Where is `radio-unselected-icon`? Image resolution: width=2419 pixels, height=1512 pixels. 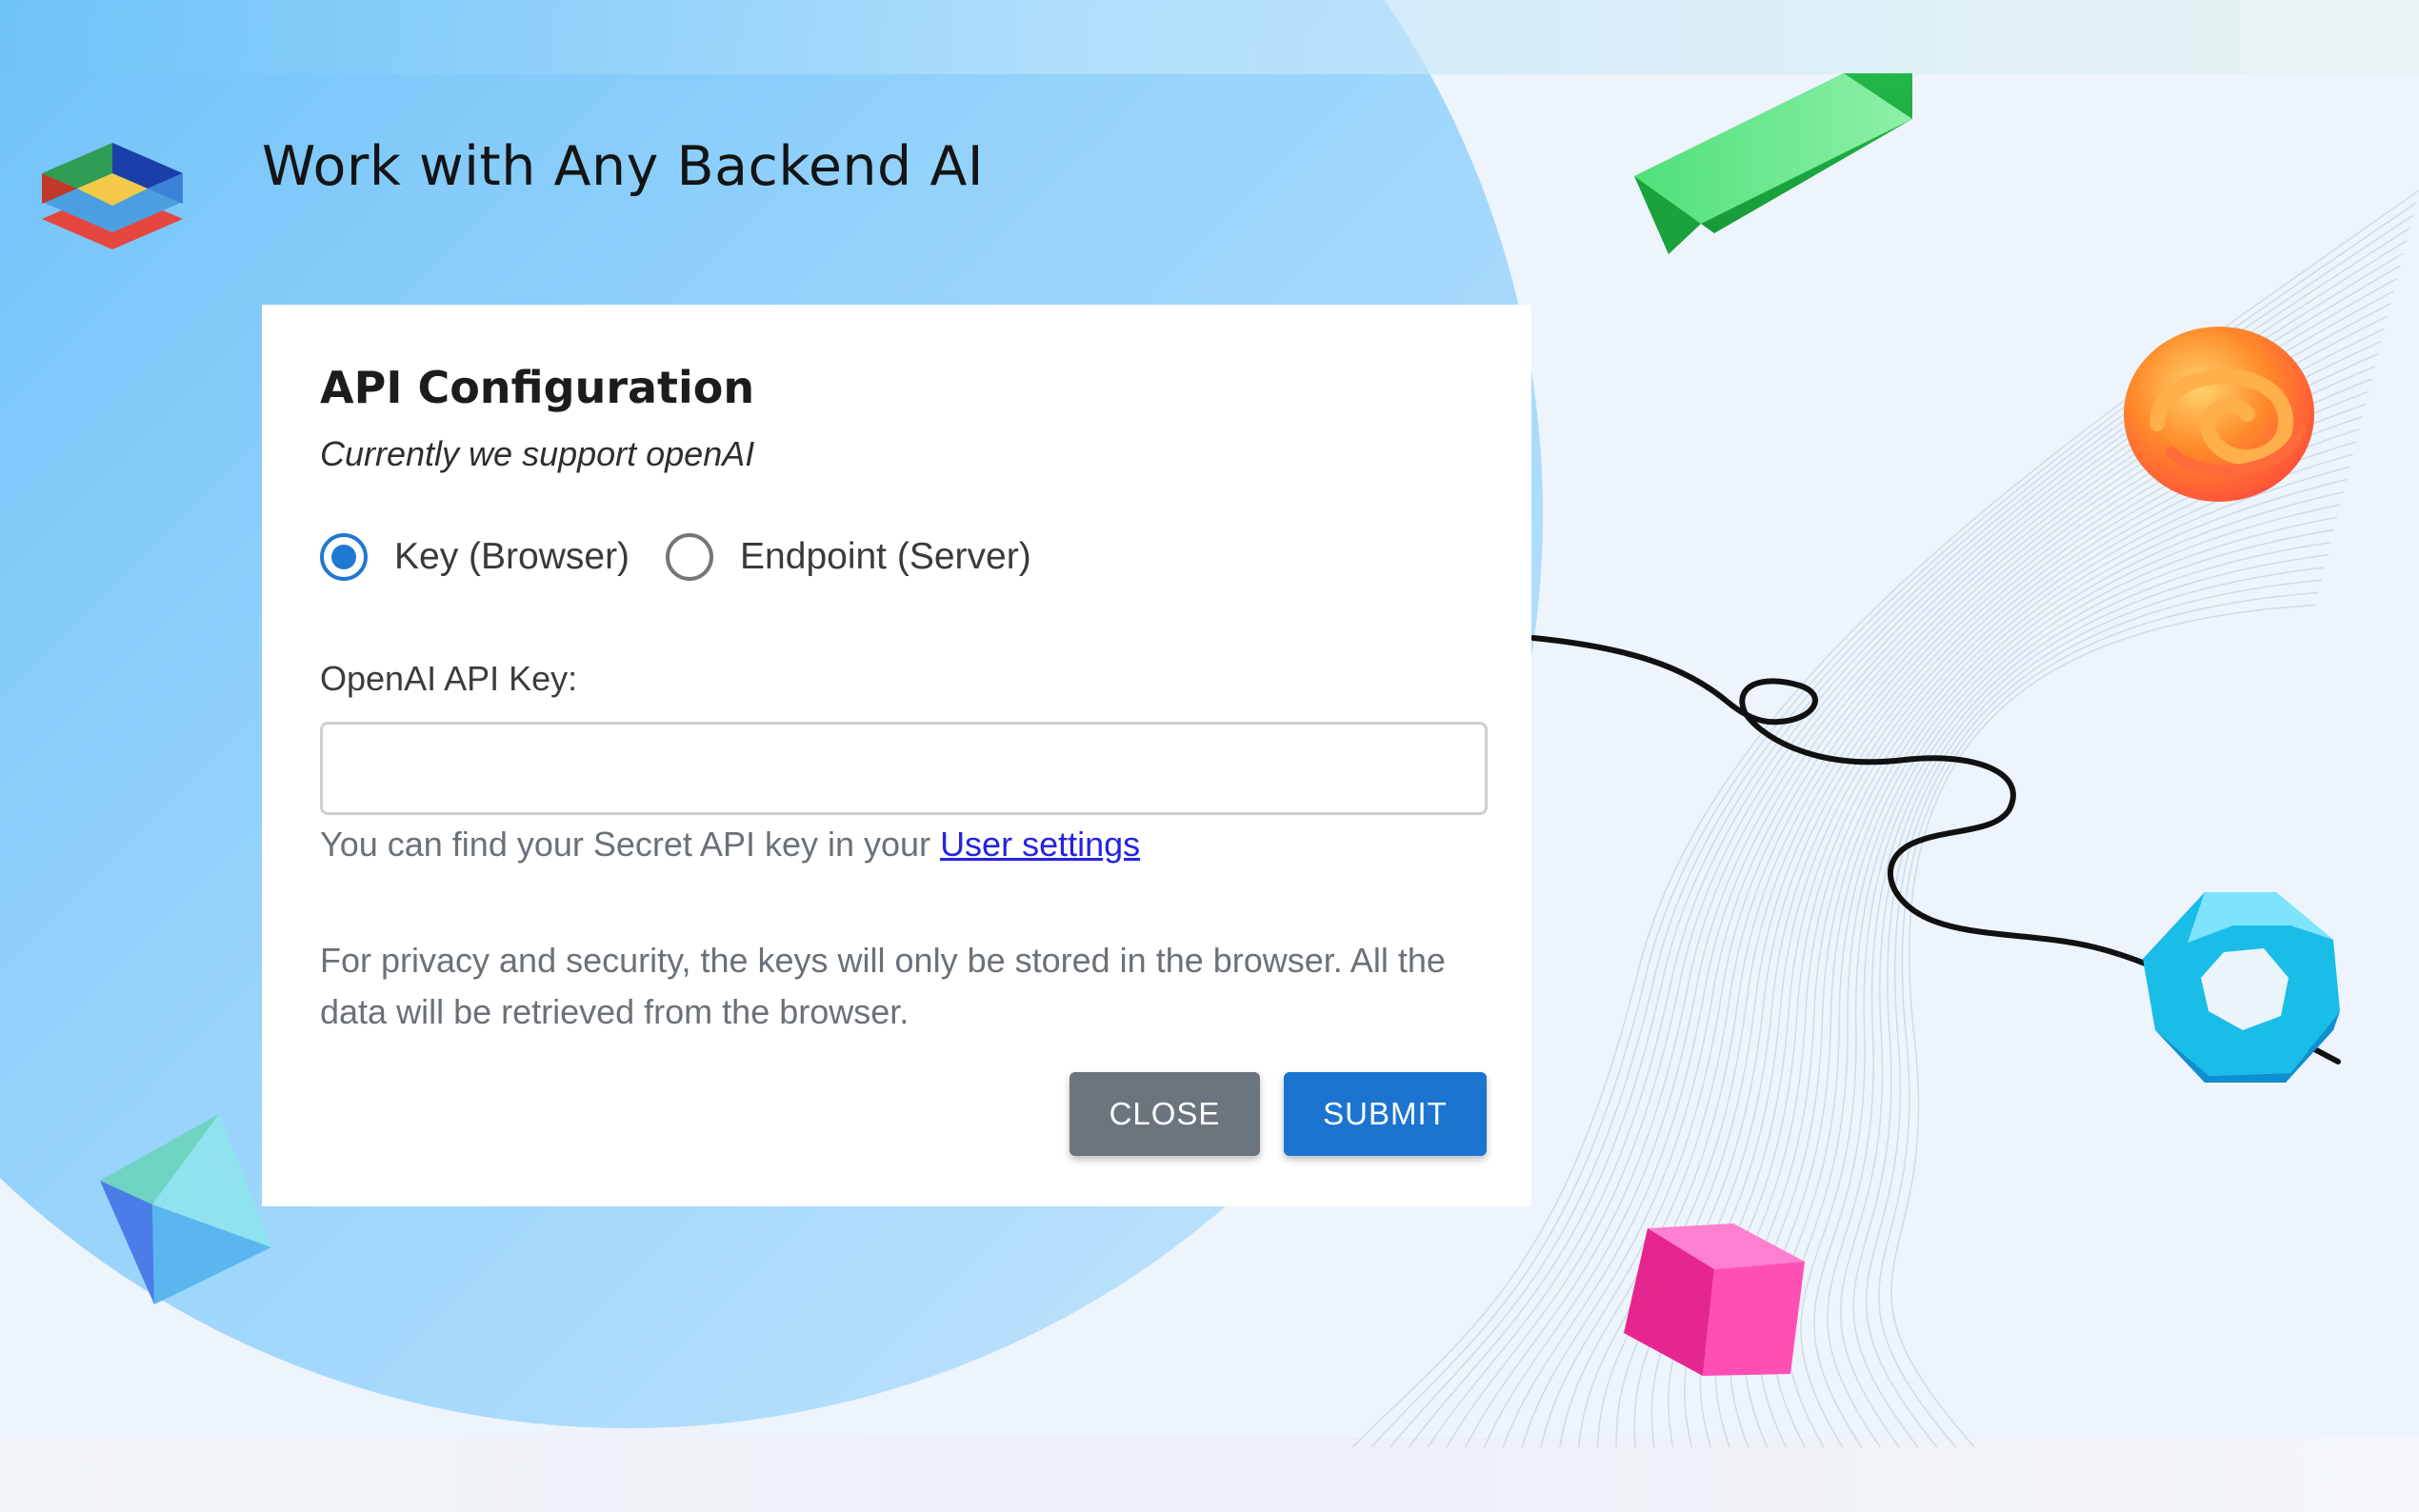 radio-unselected-icon is located at coordinates (690, 557).